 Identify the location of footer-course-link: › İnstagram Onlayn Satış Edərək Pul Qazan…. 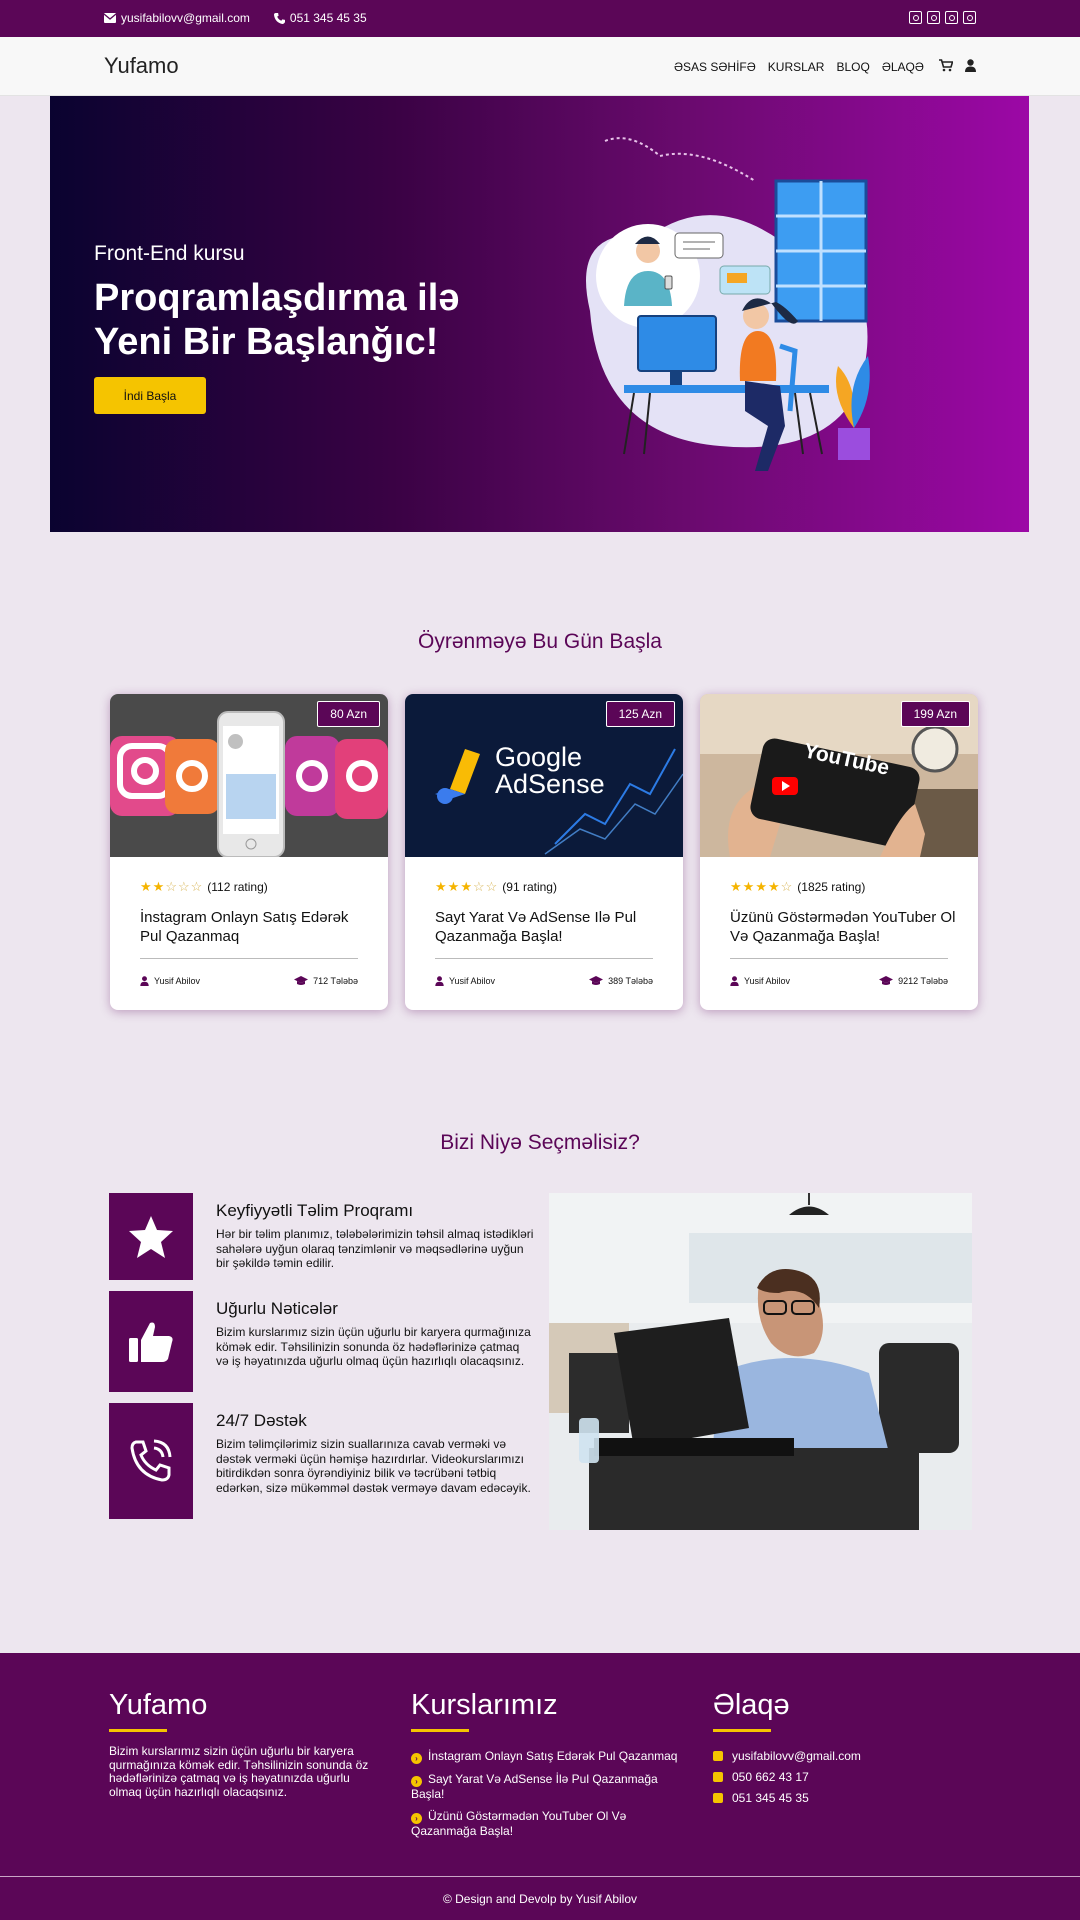
(548, 1756).